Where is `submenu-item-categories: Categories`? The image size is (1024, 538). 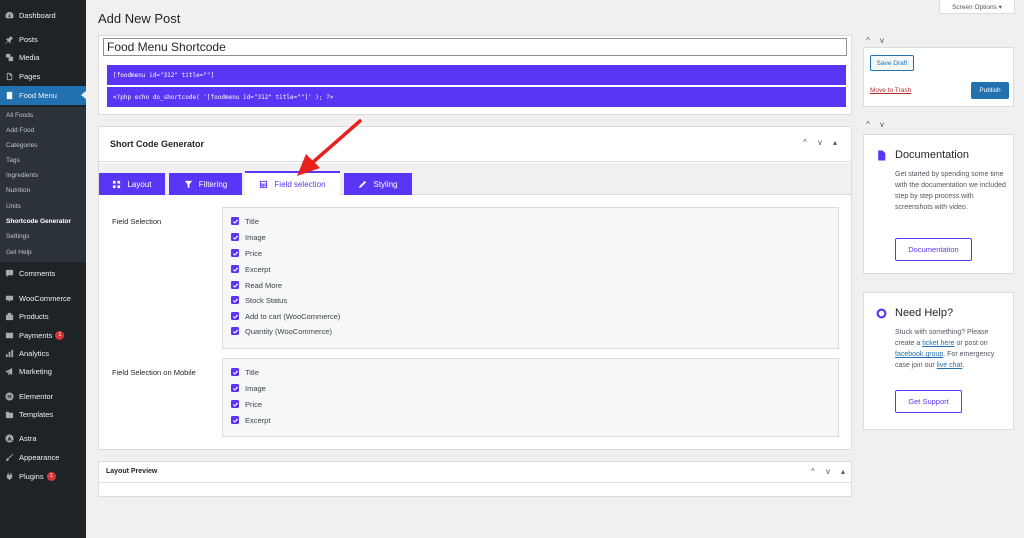 submenu-item-categories: Categories is located at coordinates (21, 145).